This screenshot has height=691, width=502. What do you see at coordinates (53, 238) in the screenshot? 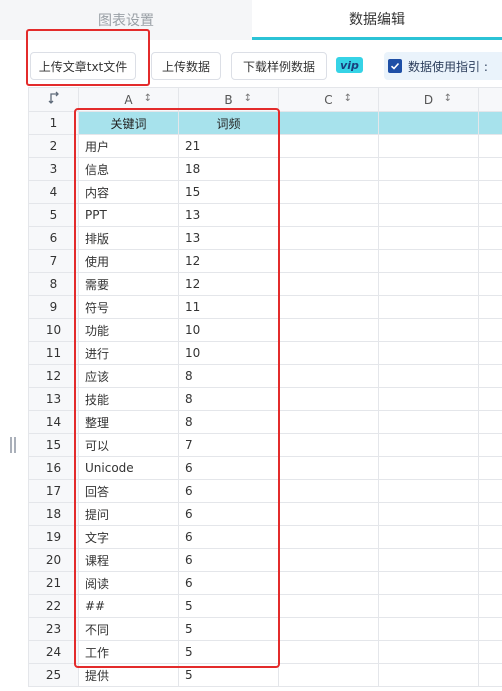
I see `row-number: 6` at bounding box center [53, 238].